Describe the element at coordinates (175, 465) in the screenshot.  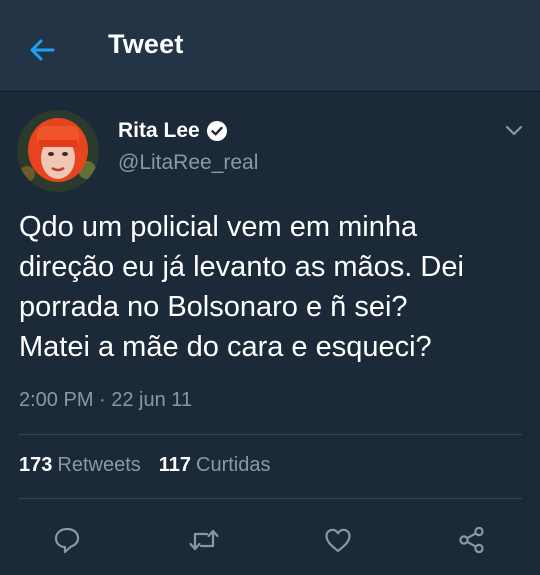
I see `likes-count: 117` at that location.